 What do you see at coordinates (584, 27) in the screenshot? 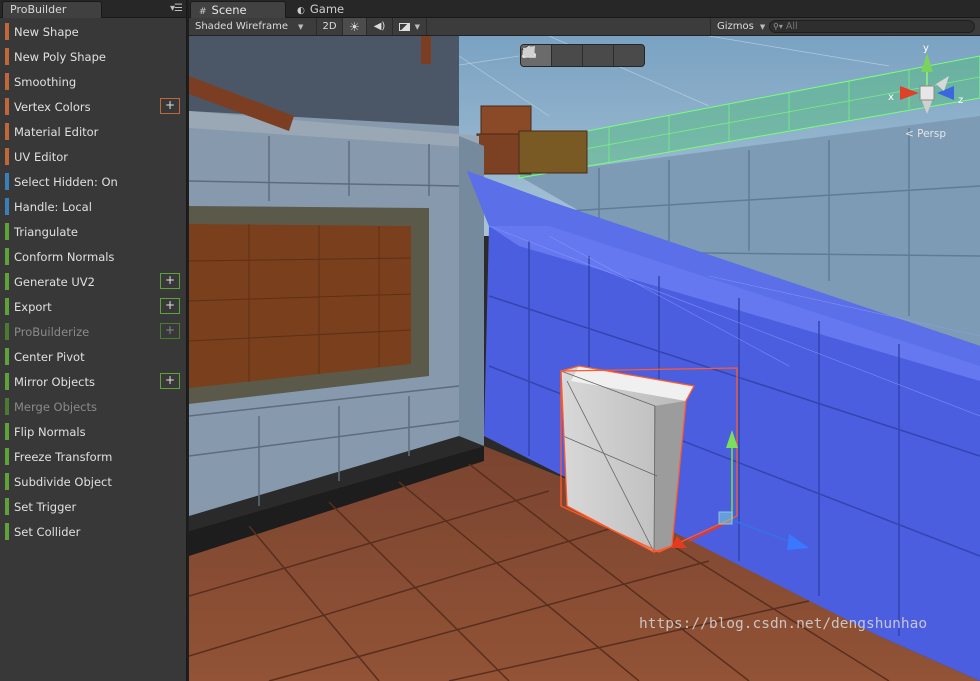
I see `scene-toolbar: Shaded Wireframe ▼ 2D ☀ ◀) ▼ Gizmos ▼ ⚲▾` at bounding box center [584, 27].